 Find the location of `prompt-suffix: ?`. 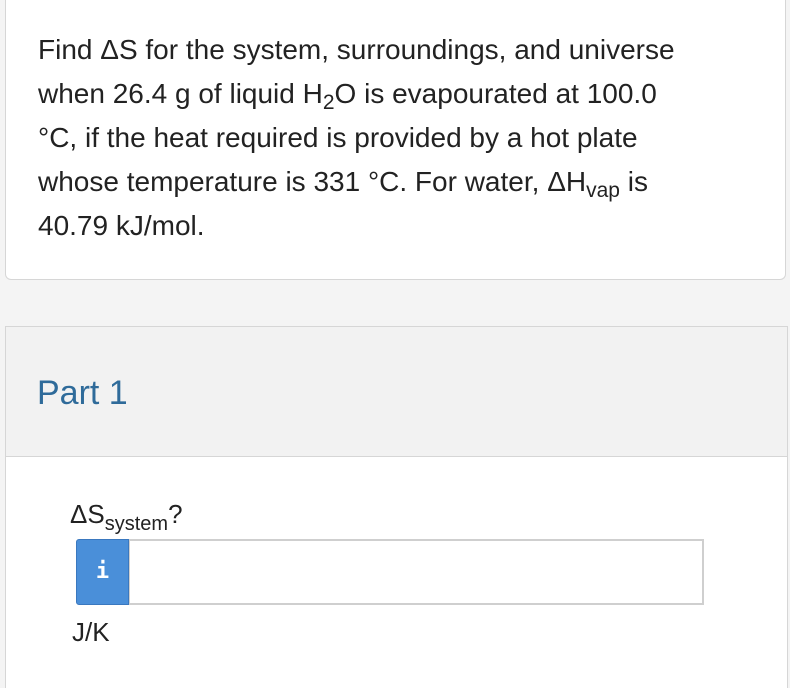

prompt-suffix: ? is located at coordinates (175, 514).